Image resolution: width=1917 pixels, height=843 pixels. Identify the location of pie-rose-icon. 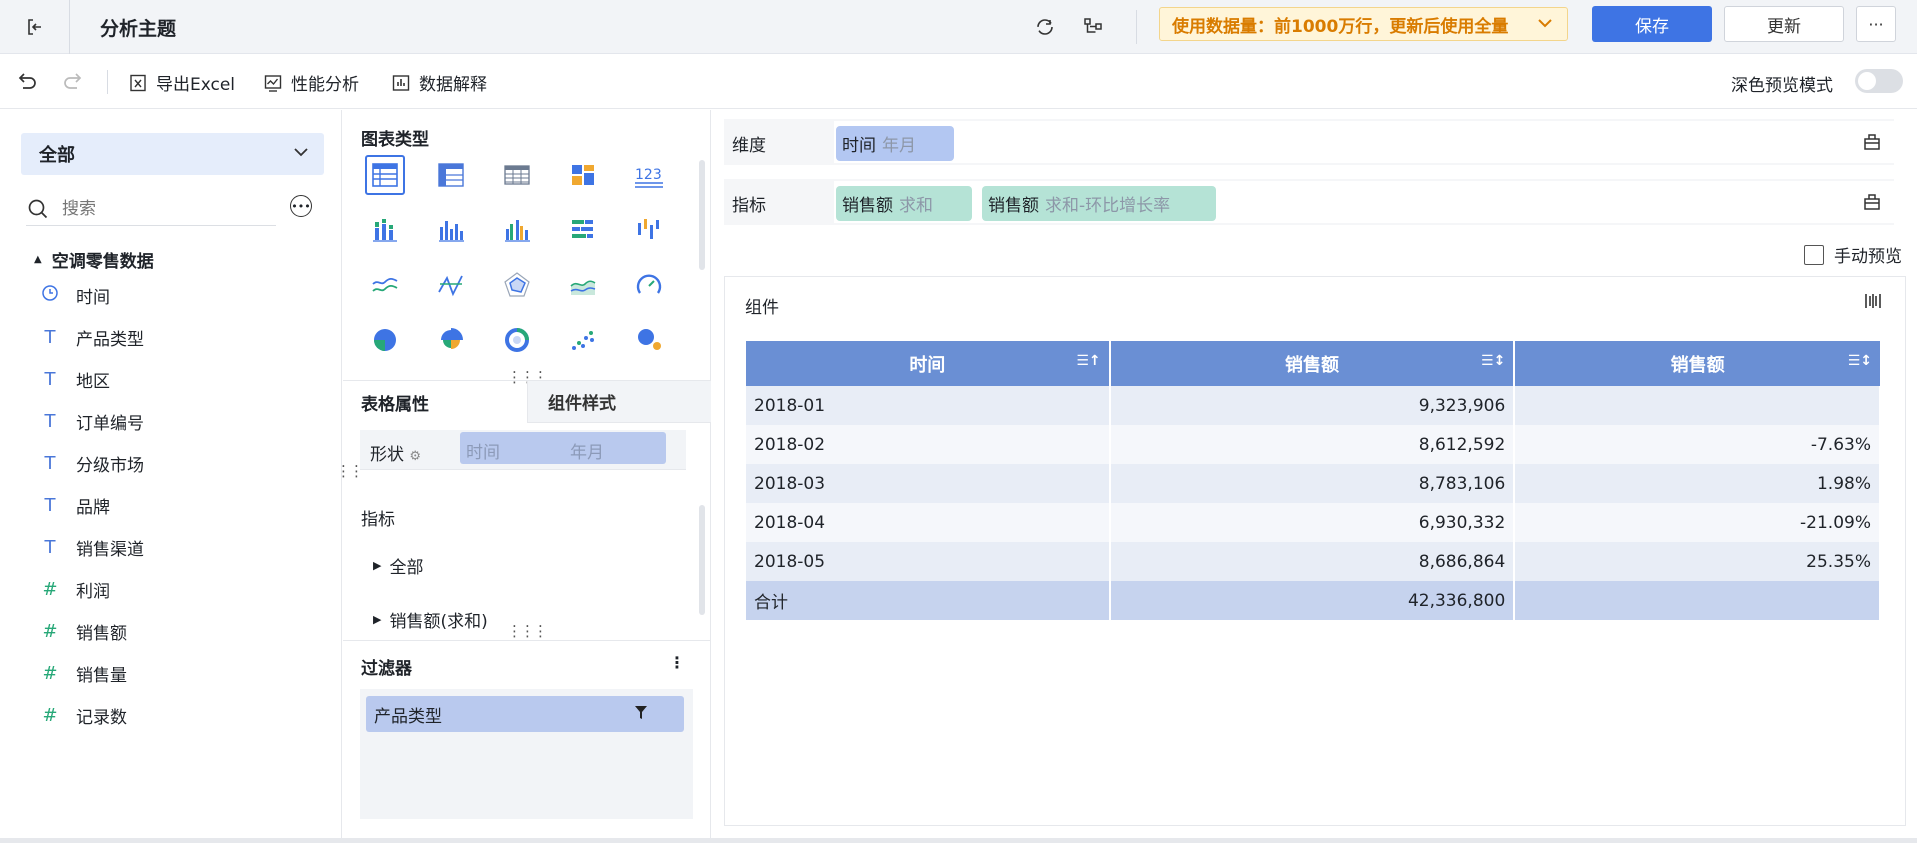
(451, 340).